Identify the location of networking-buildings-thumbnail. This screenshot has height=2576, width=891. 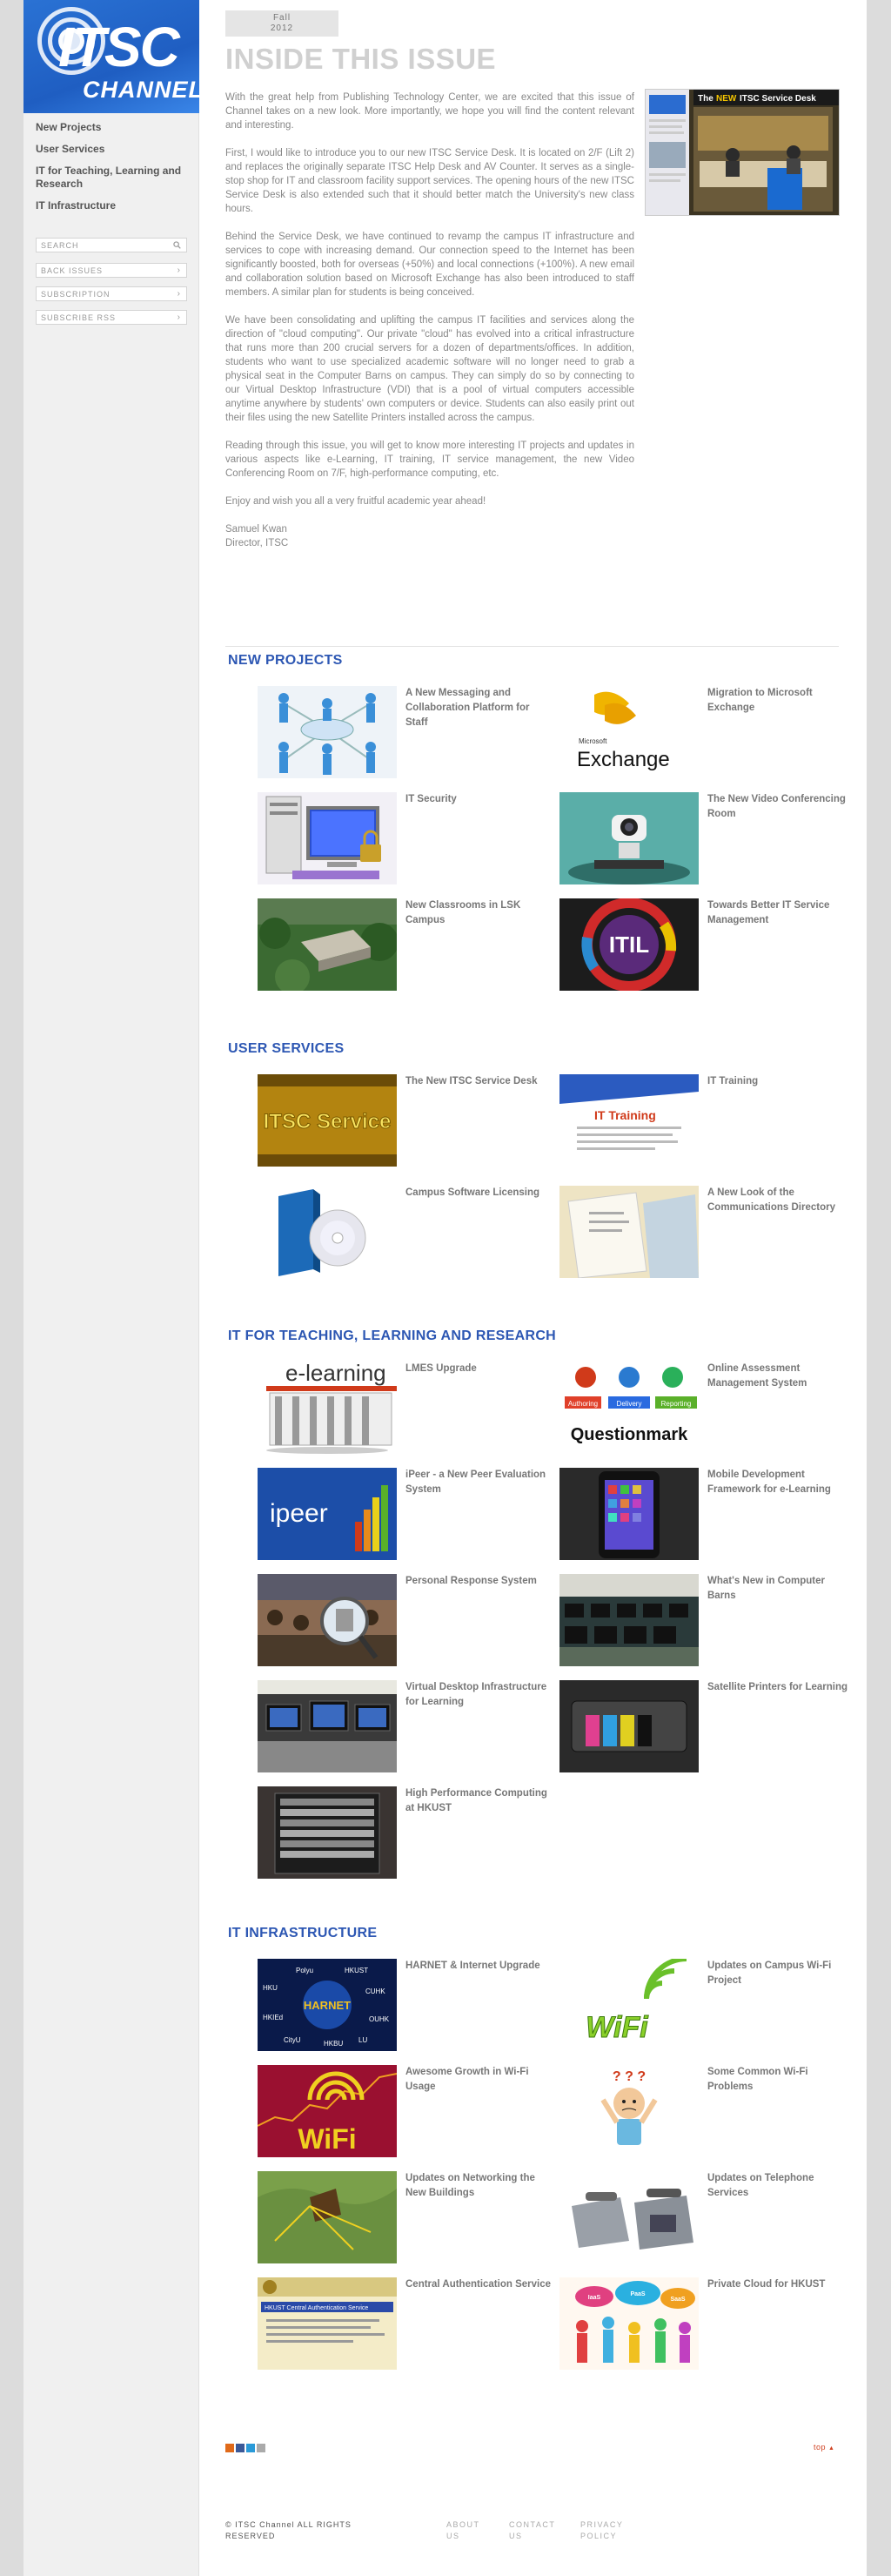
(328, 2217).